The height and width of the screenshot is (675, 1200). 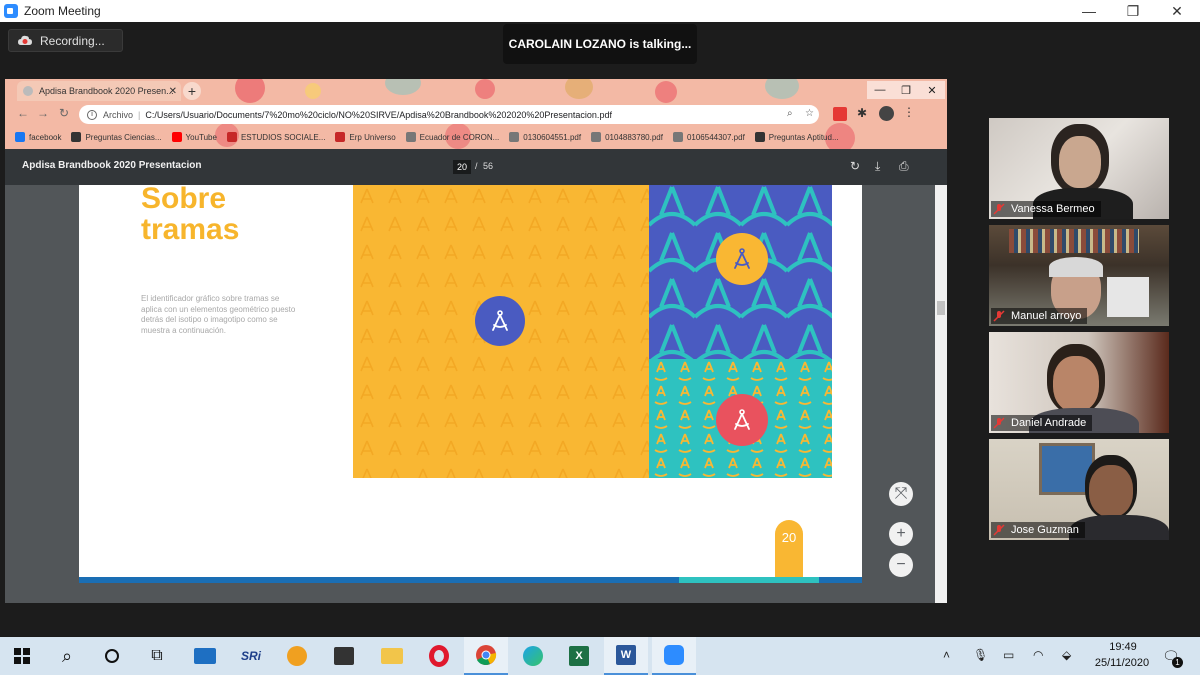 What do you see at coordinates (118, 114) in the screenshot?
I see `address-scheme: Archivo` at bounding box center [118, 114].